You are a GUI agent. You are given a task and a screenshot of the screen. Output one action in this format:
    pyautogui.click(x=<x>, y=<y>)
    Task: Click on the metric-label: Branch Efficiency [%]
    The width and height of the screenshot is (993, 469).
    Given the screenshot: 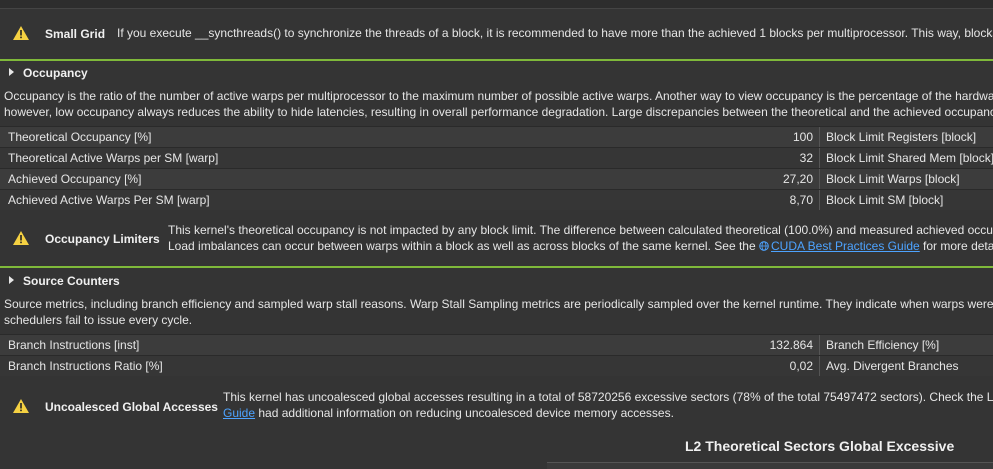 What is the action you would take?
    pyautogui.click(x=883, y=345)
    